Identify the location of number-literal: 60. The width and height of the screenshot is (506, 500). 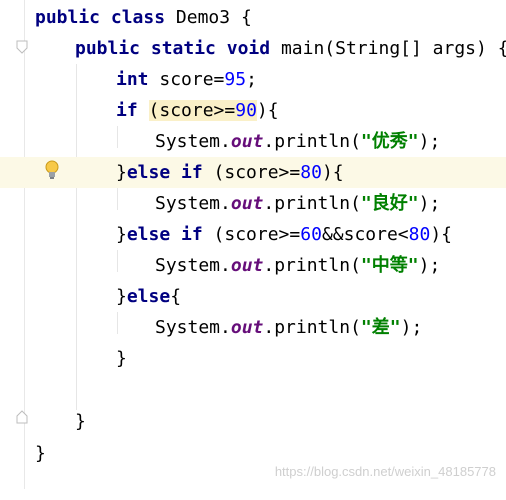
(311, 234).